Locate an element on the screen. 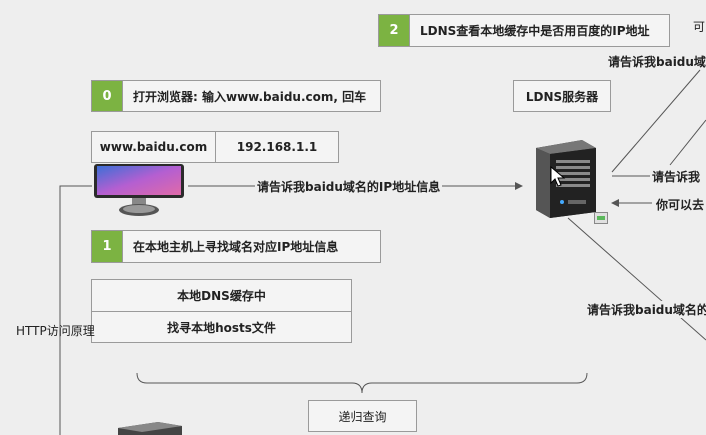 The height and width of the screenshot is (435, 706). ldns-to-lower-line is located at coordinates (636, 279).